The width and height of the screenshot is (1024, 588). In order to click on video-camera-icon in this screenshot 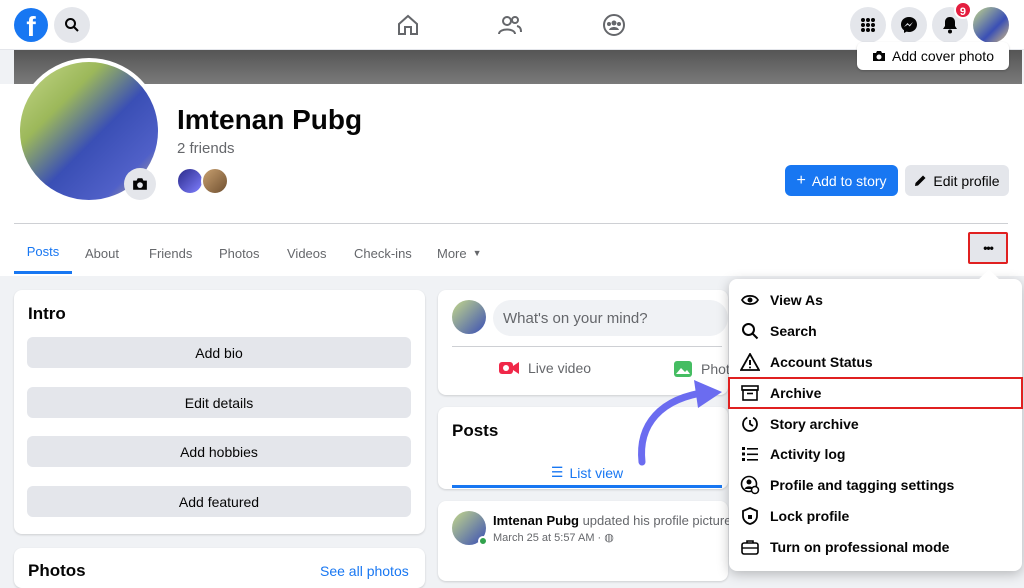, I will do `click(509, 368)`.